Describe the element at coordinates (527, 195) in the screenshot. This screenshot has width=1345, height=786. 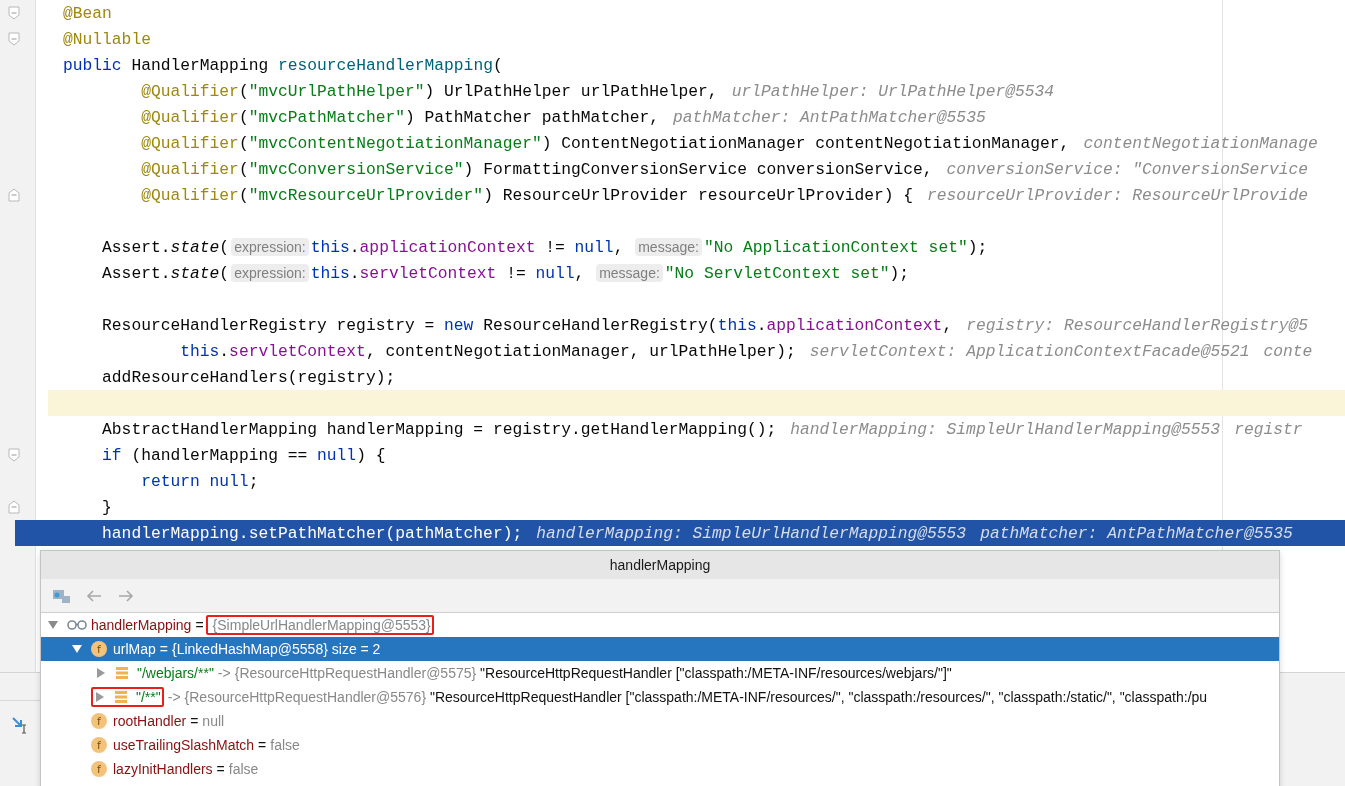
I see `code-text: @Qualifier("mvcResourceUrlProvider") ResourceUrlProvider resourceUrlProvider) {` at that location.